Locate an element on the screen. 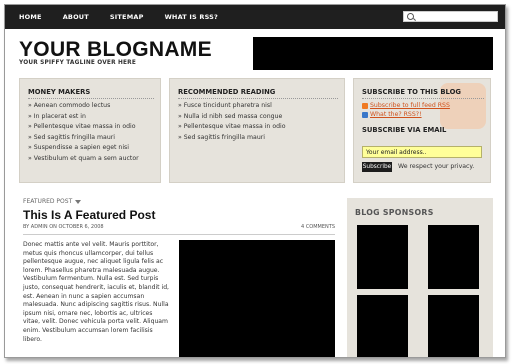 This screenshot has height=364, width=512. what-is-rss-link: What the? RSS?! is located at coordinates (396, 114).